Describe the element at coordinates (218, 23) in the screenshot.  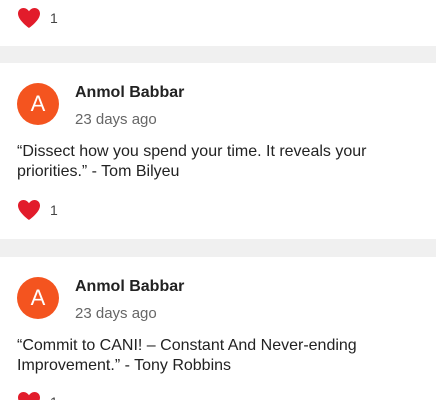
I see `post-card: 1` at that location.